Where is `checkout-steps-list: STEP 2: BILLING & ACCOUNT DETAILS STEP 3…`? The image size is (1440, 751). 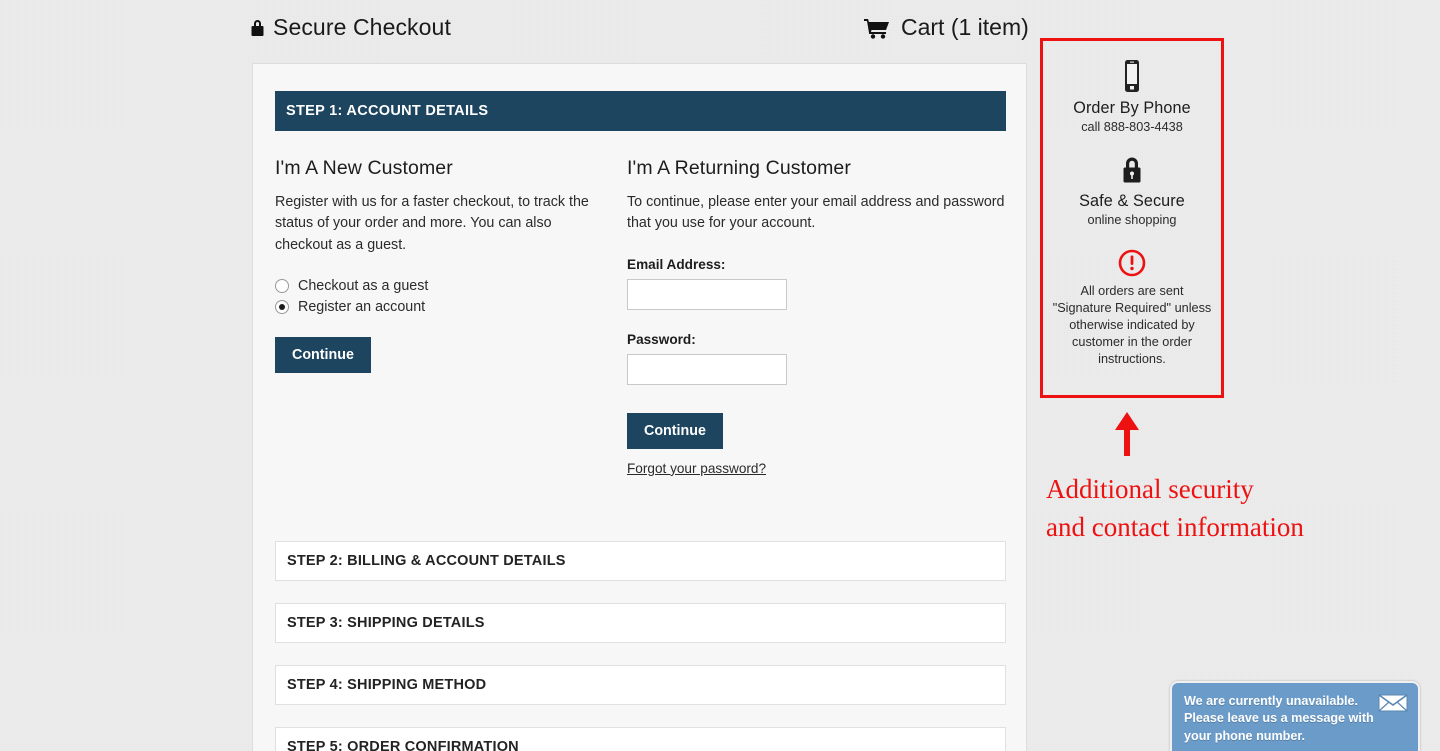
checkout-steps-list: STEP 2: BILLING & ACCOUNT DETAILS STEP 3… is located at coordinates (640, 646).